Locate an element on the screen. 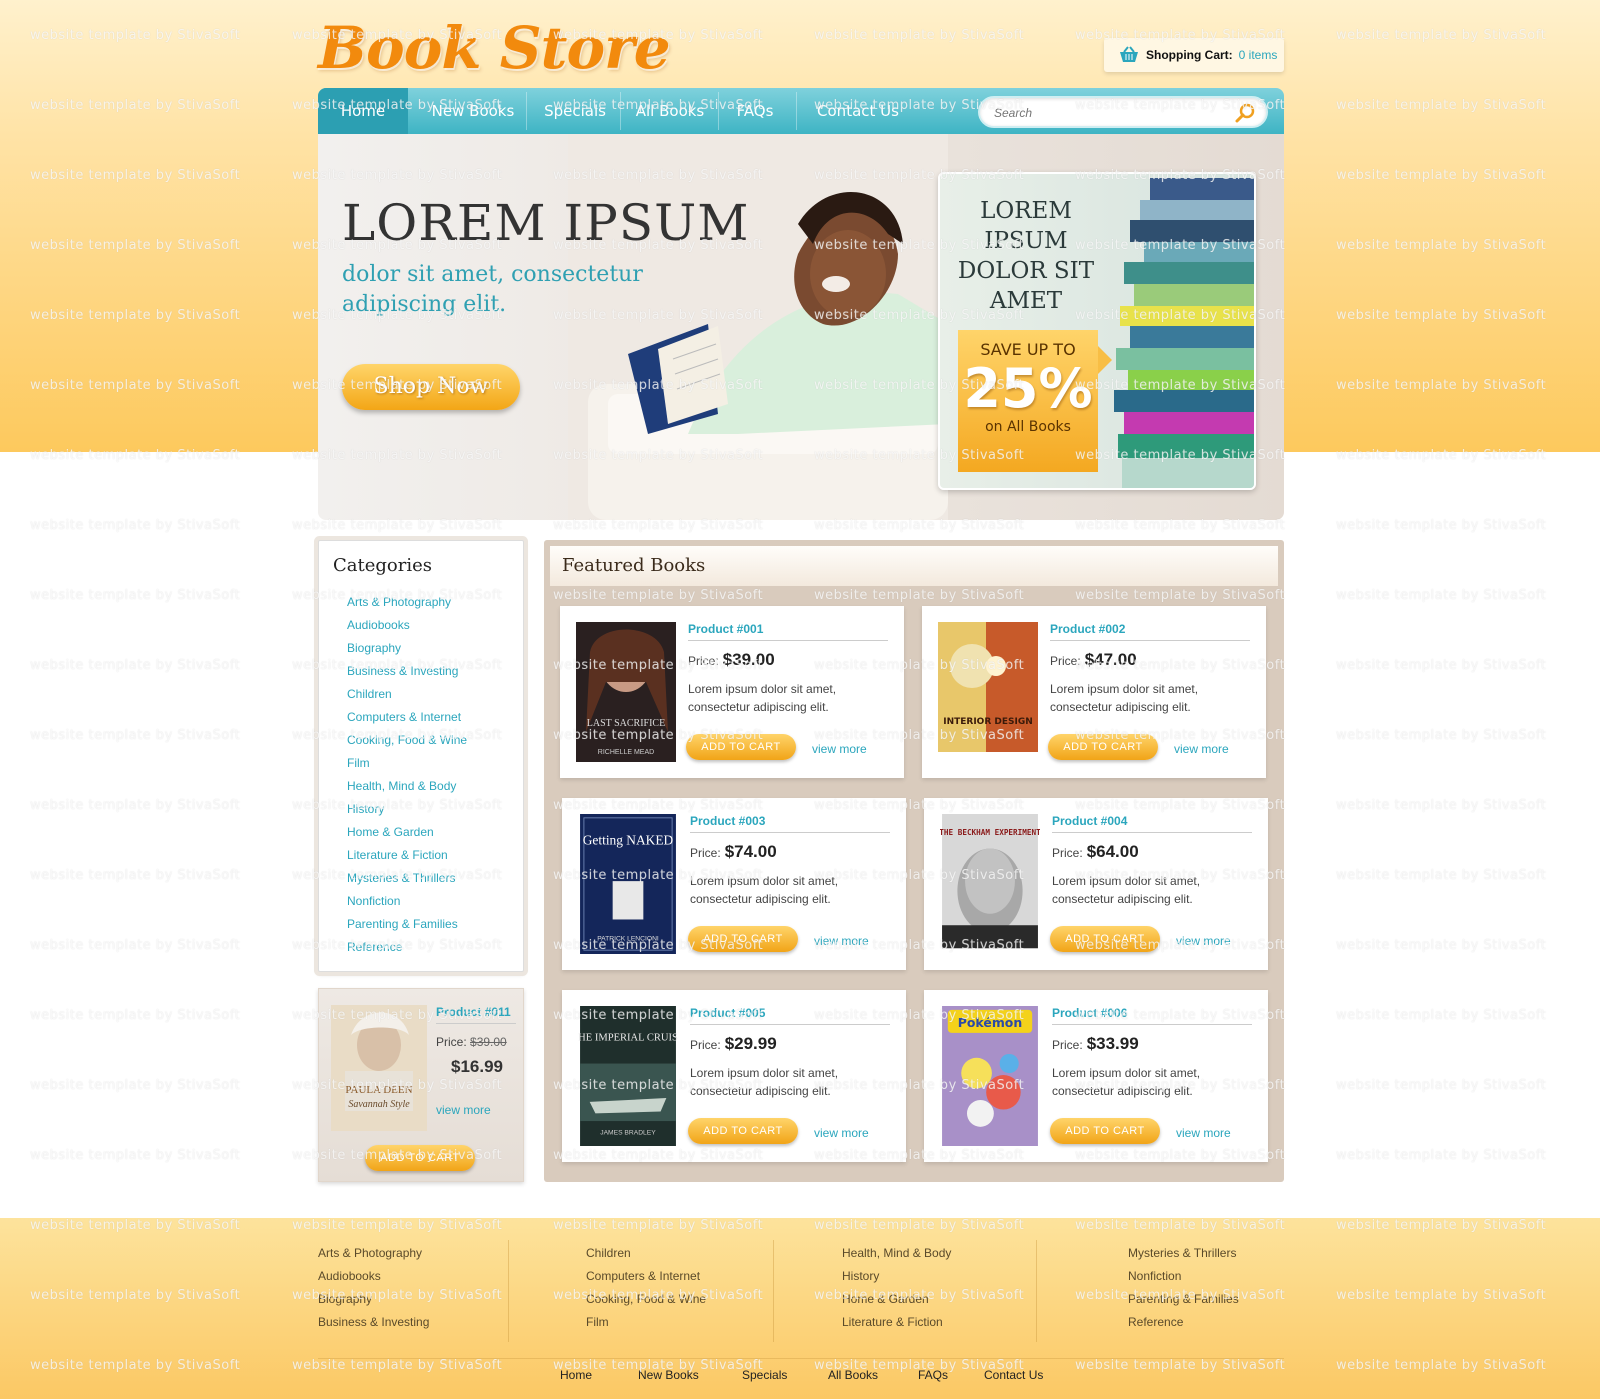 Image resolution: width=1600 pixels, height=1399 pixels. footer-link: Nonfiction is located at coordinates (1183, 1276).